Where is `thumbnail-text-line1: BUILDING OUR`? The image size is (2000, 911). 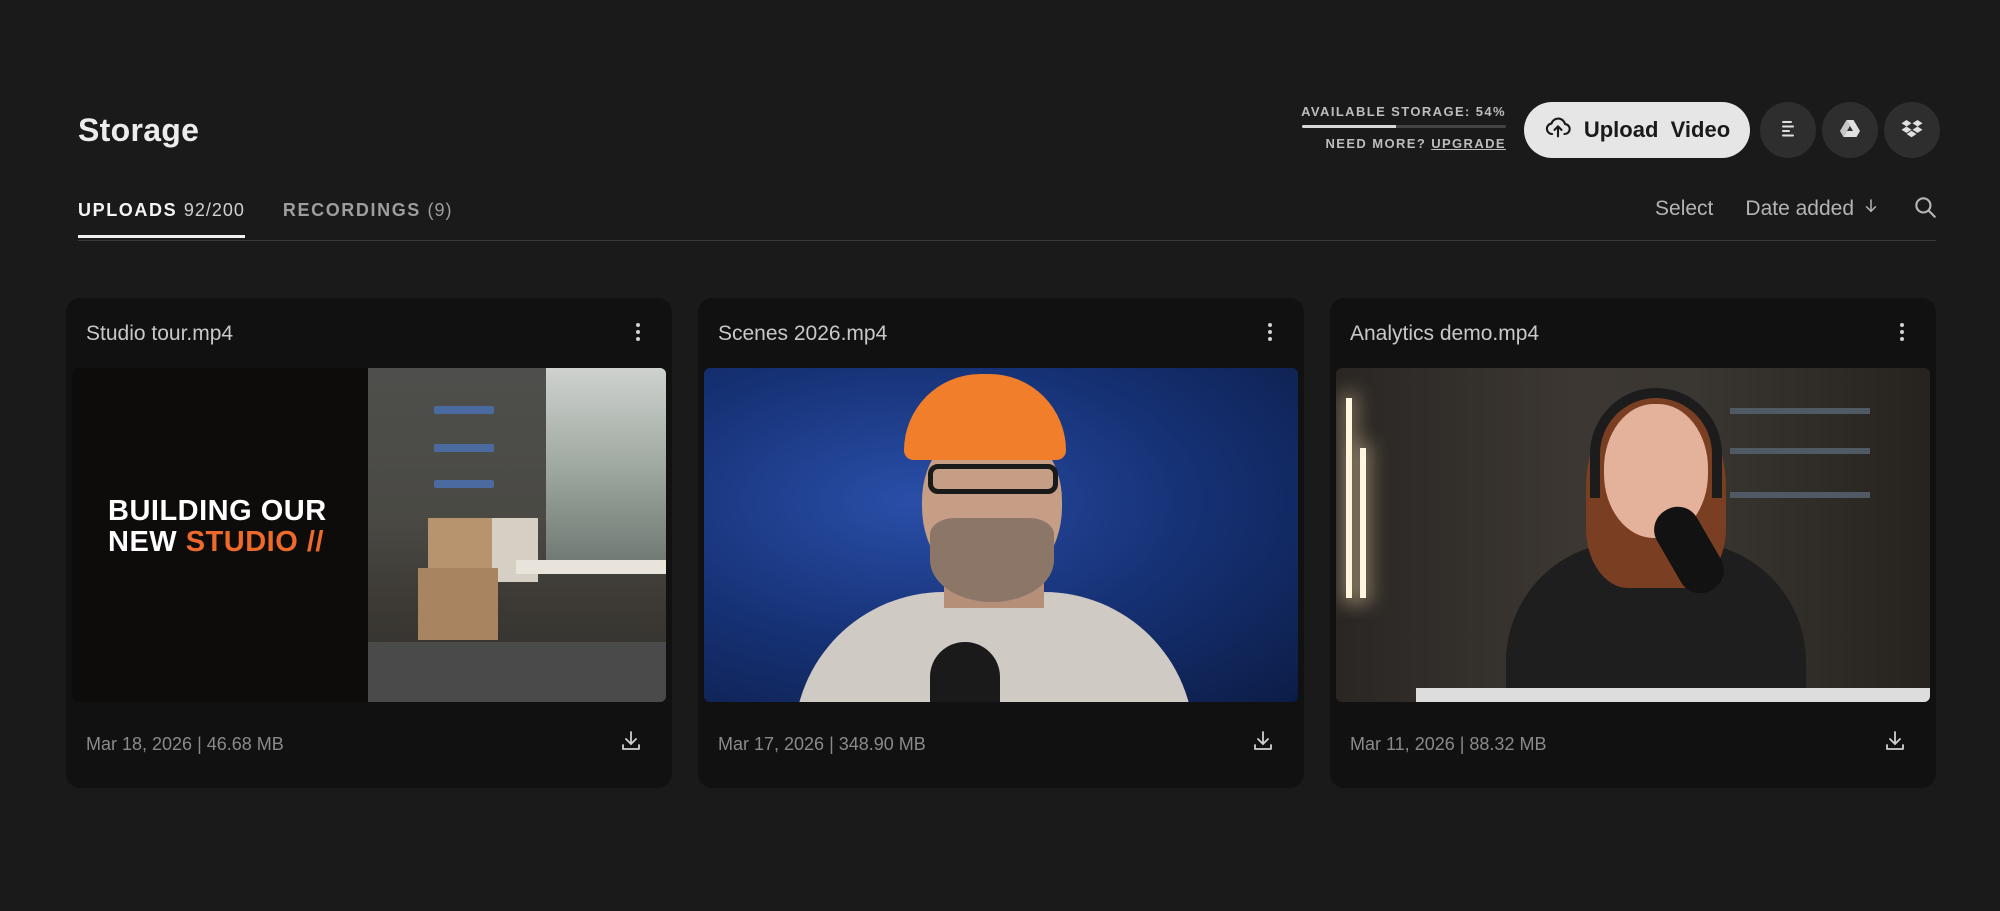 thumbnail-text-line1: BUILDING OUR is located at coordinates (217, 511).